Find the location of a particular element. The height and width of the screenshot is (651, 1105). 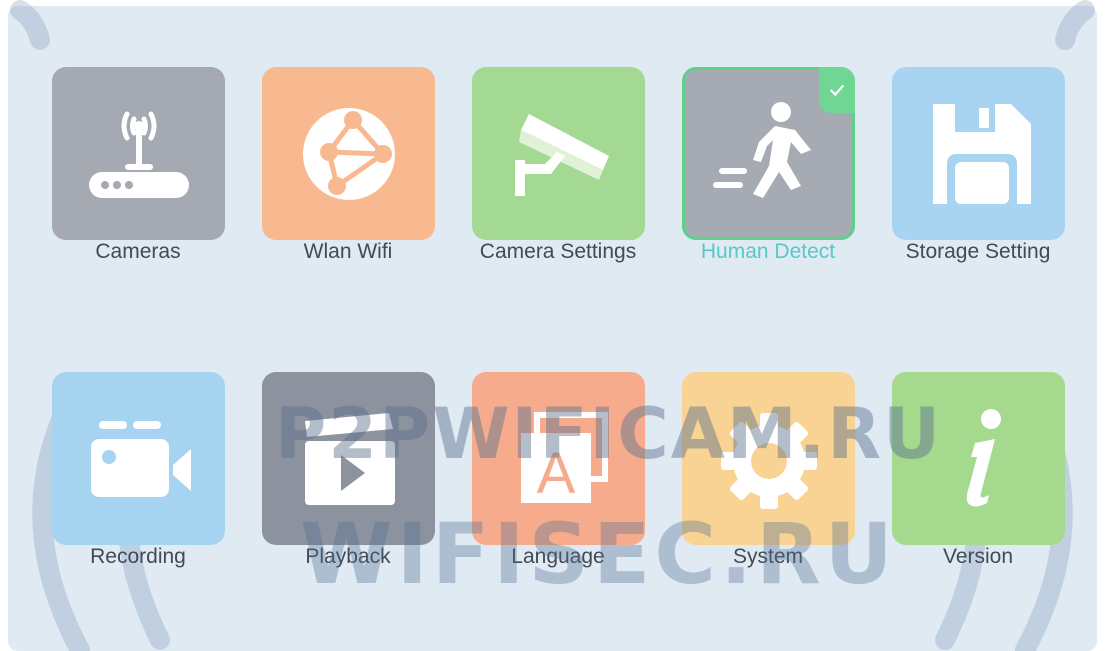

check-icon is located at coordinates (837, 90).